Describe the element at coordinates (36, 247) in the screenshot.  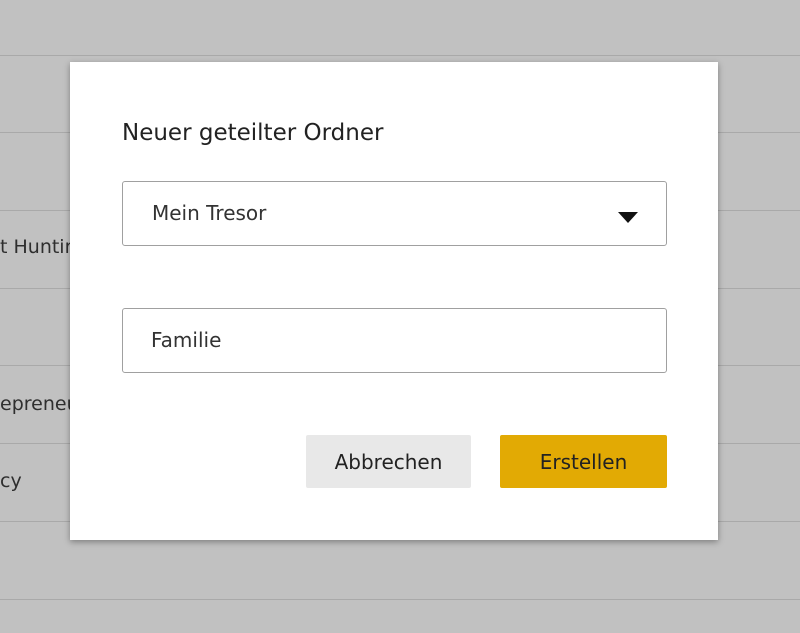
I see `background-row-text: t Huntir` at that location.